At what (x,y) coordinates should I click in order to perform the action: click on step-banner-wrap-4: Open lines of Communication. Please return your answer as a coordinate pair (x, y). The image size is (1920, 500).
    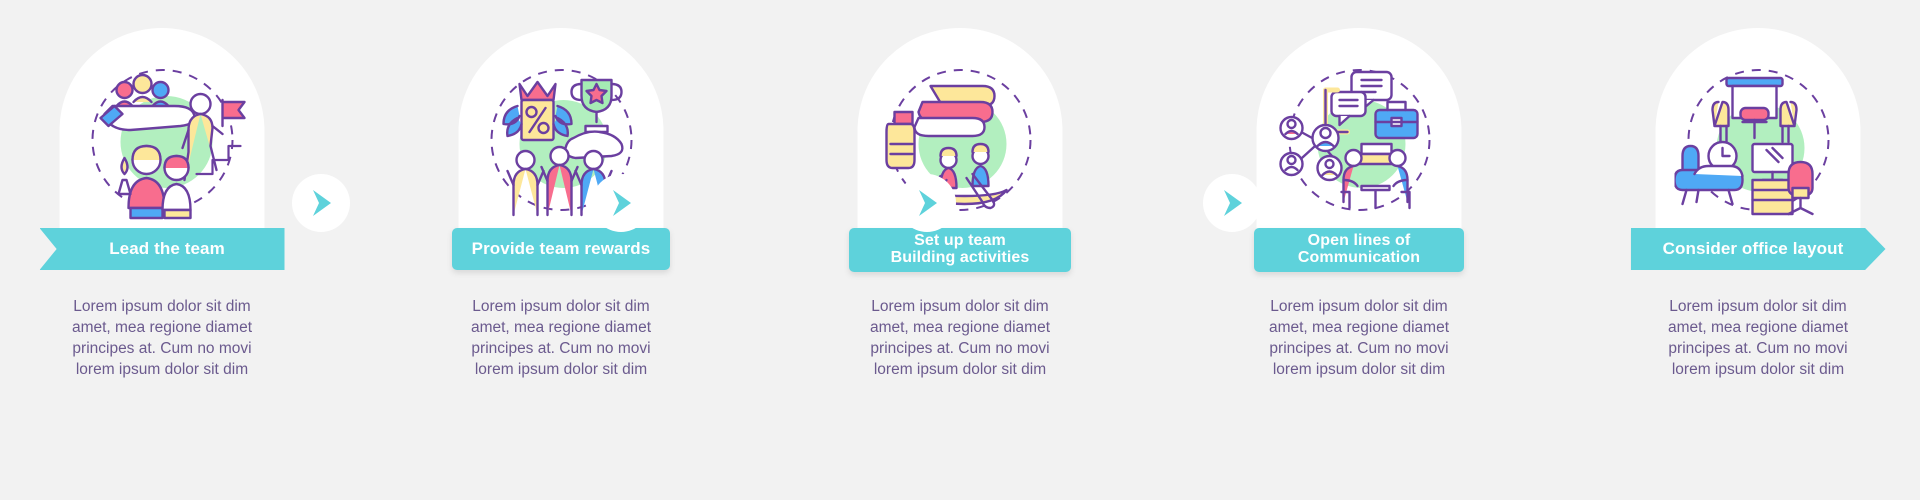
    Looking at the image, I should click on (1359, 252).